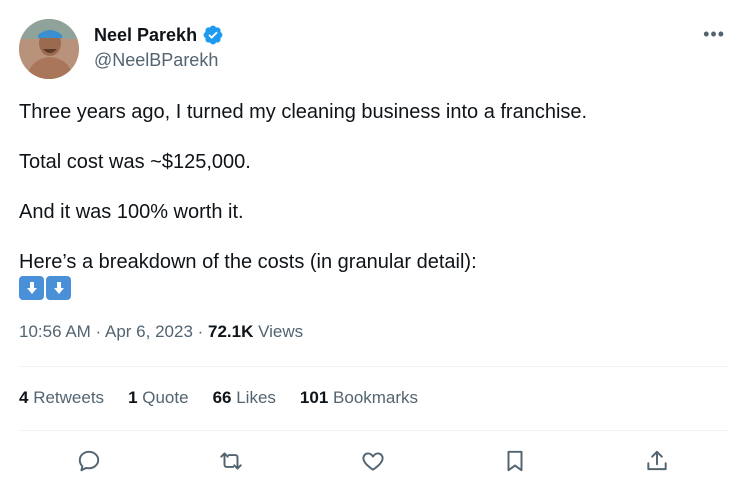 This screenshot has width=747, height=490. Describe the element at coordinates (657, 461) in the screenshot. I see `share-icon` at that location.